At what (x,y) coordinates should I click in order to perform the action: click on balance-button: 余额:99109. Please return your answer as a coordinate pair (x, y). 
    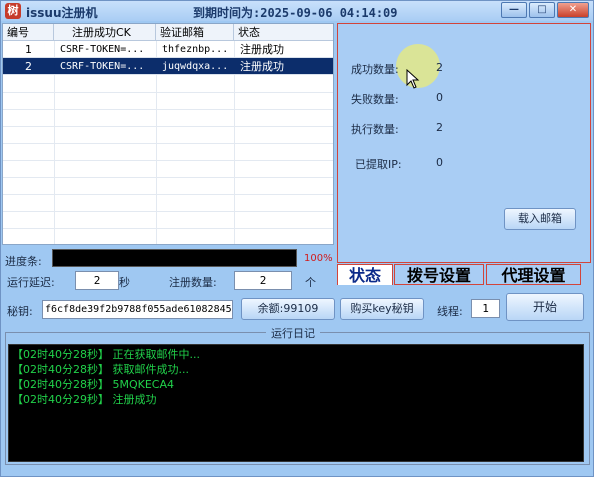
    Looking at the image, I should click on (288, 309).